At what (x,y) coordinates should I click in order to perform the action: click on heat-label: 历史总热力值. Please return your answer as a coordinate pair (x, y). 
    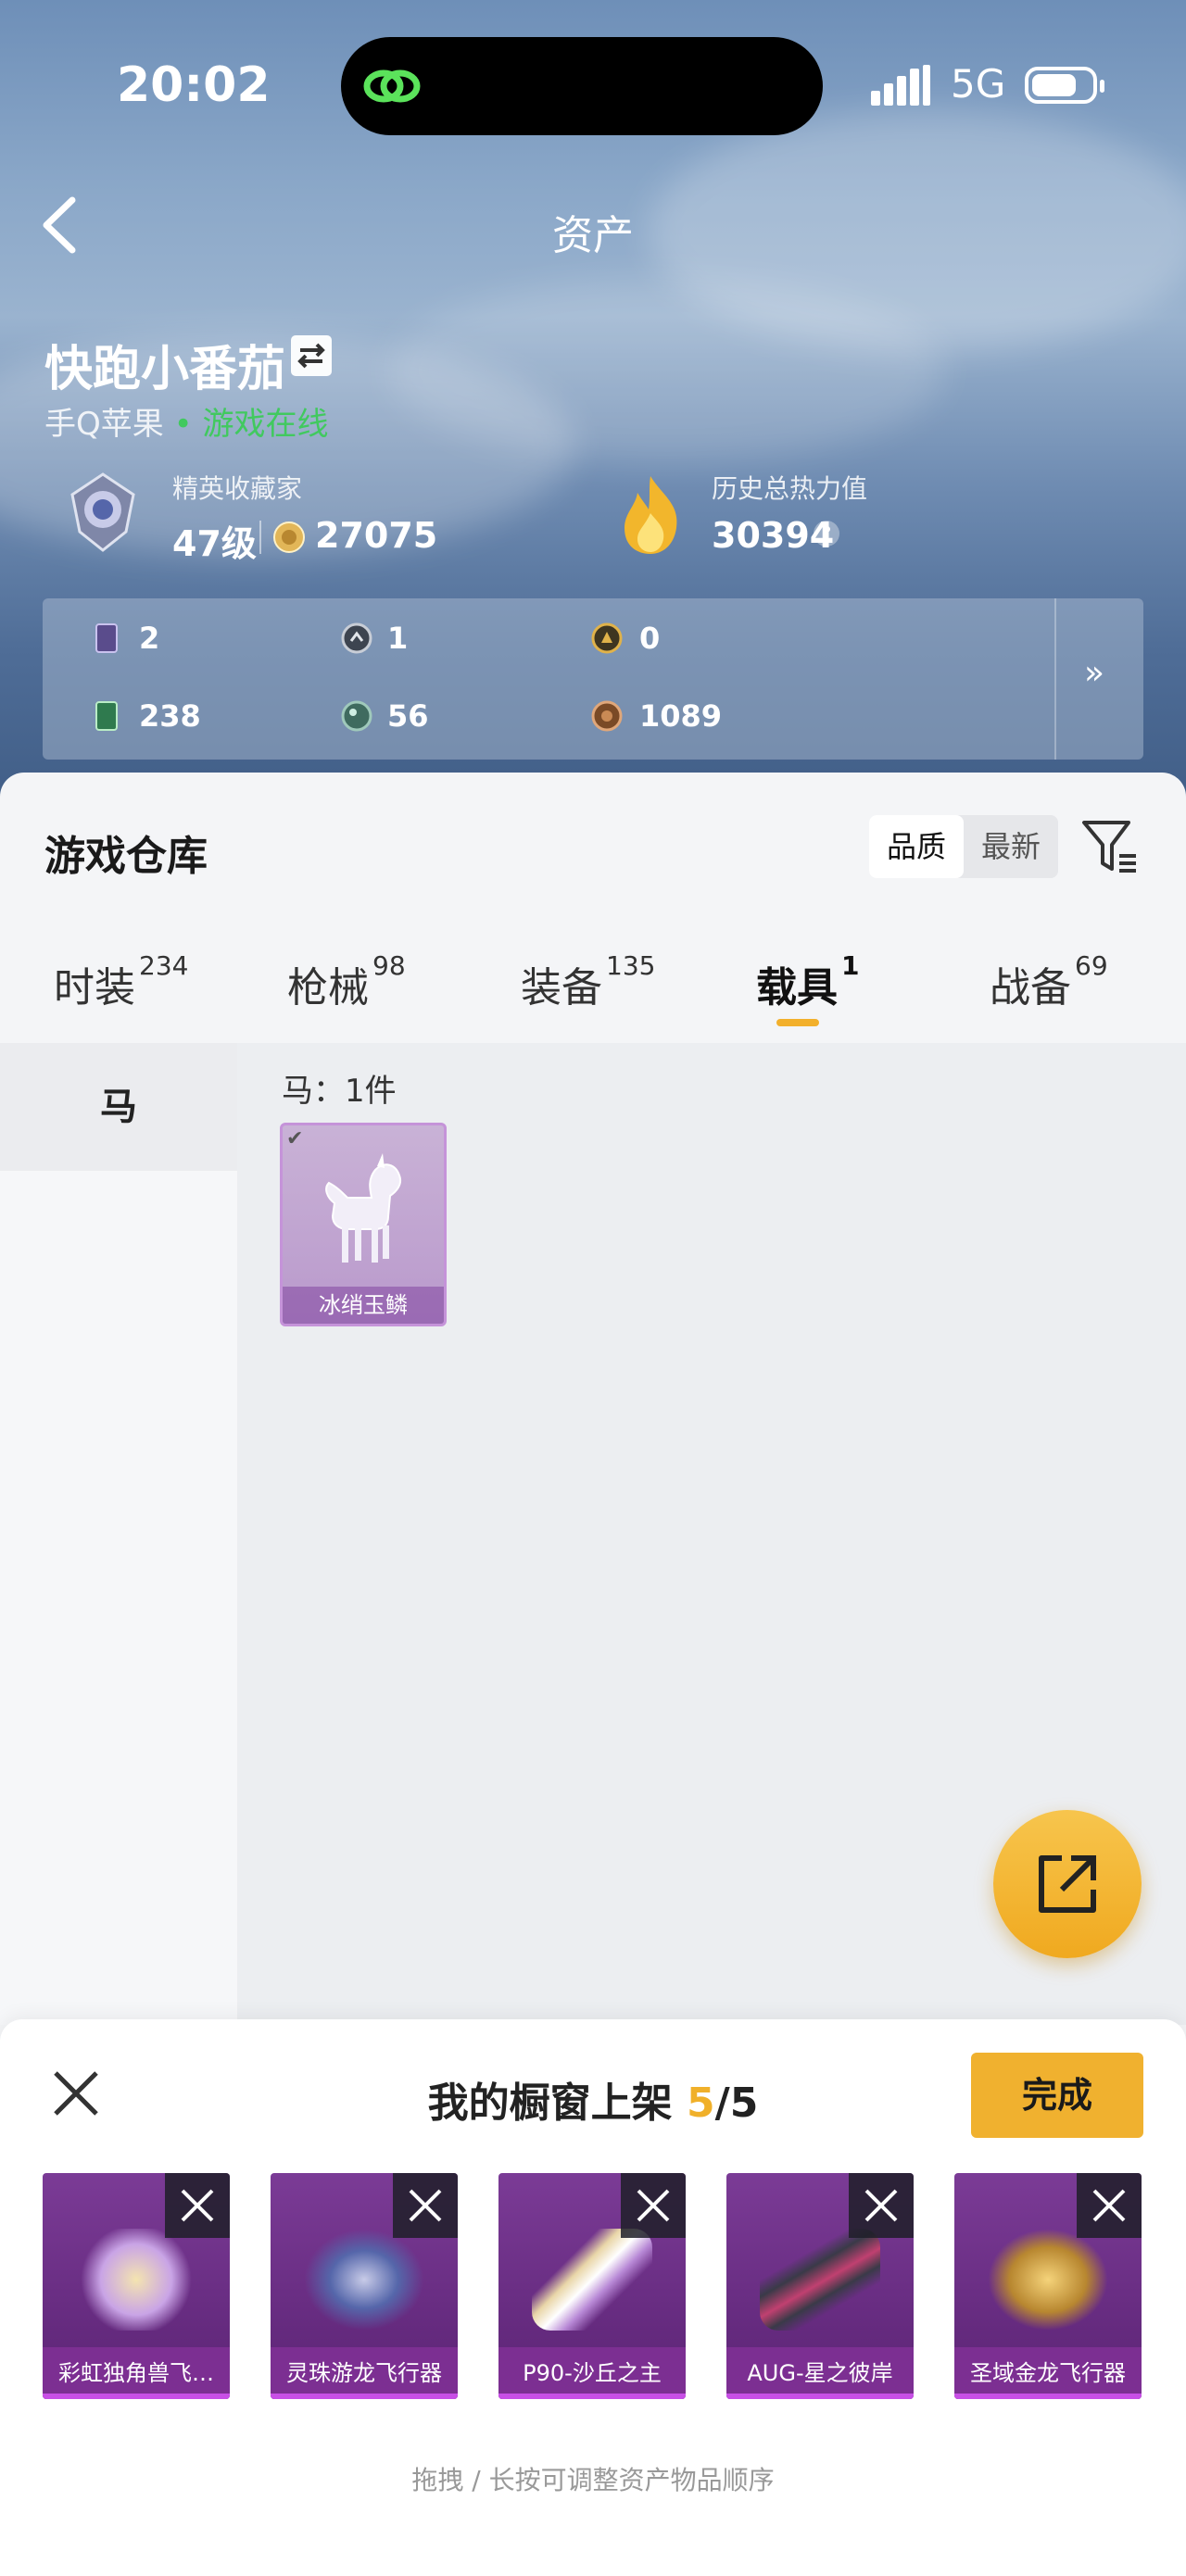
    Looking at the image, I should click on (790, 488).